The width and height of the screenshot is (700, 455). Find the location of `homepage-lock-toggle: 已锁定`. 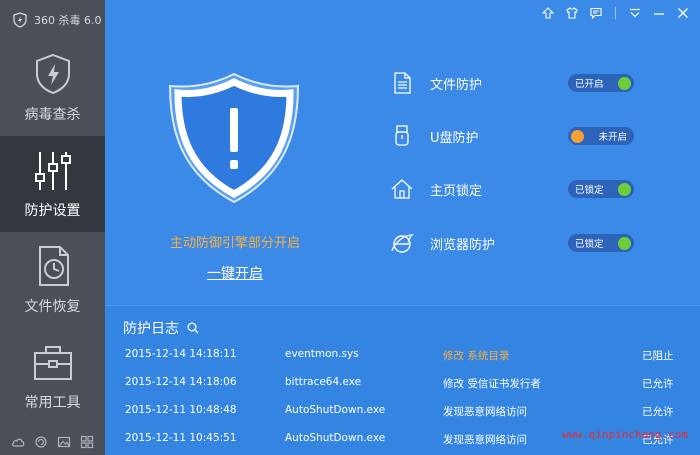

homepage-lock-toggle: 已锁定 is located at coordinates (601, 189).